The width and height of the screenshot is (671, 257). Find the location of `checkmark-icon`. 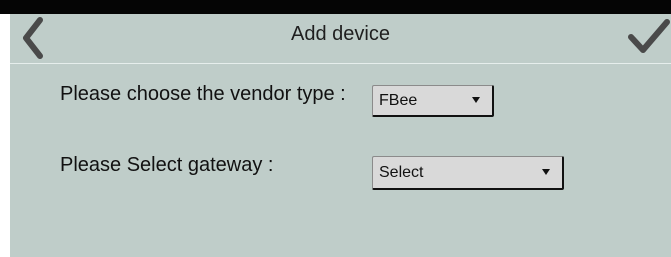

checkmark-icon is located at coordinates (649, 36).